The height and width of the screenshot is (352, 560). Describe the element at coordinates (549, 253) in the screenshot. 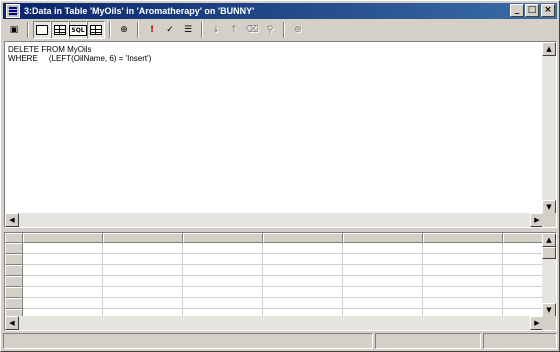

I see `scroll-thumb` at that location.